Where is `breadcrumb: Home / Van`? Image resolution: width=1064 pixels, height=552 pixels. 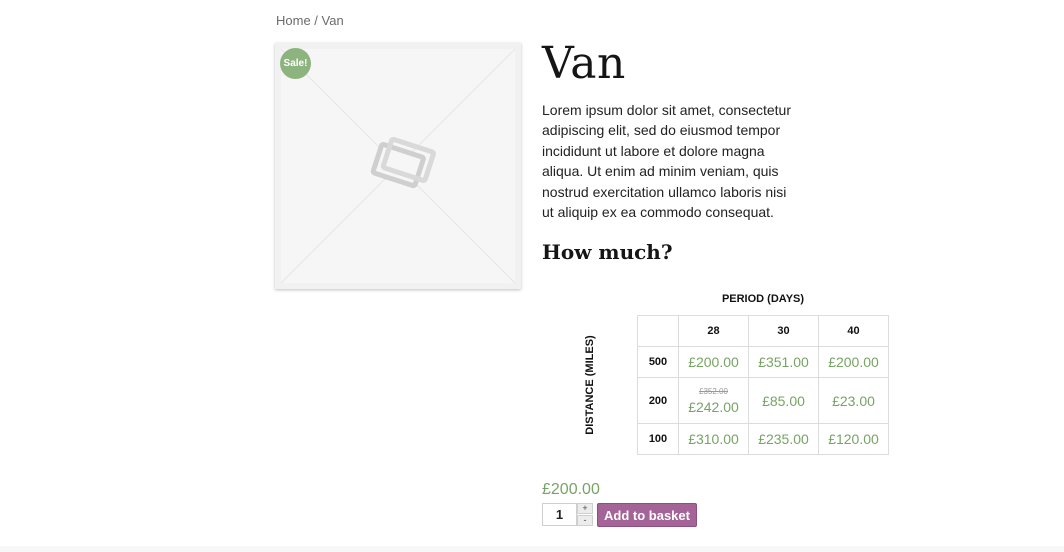 breadcrumb: Home / Van is located at coordinates (310, 20).